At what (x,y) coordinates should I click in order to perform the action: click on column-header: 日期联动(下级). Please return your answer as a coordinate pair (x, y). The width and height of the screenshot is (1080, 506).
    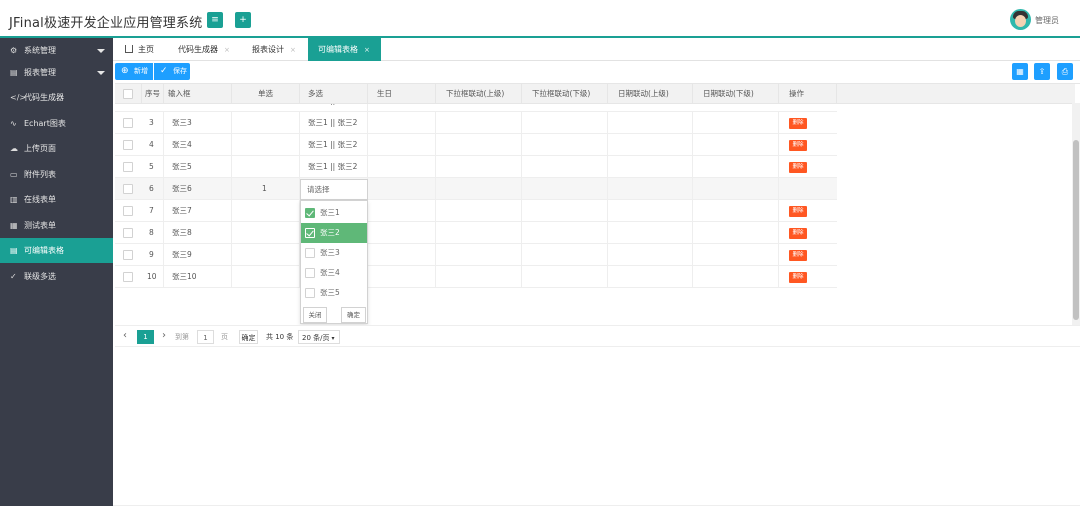
    Looking at the image, I should click on (736, 94).